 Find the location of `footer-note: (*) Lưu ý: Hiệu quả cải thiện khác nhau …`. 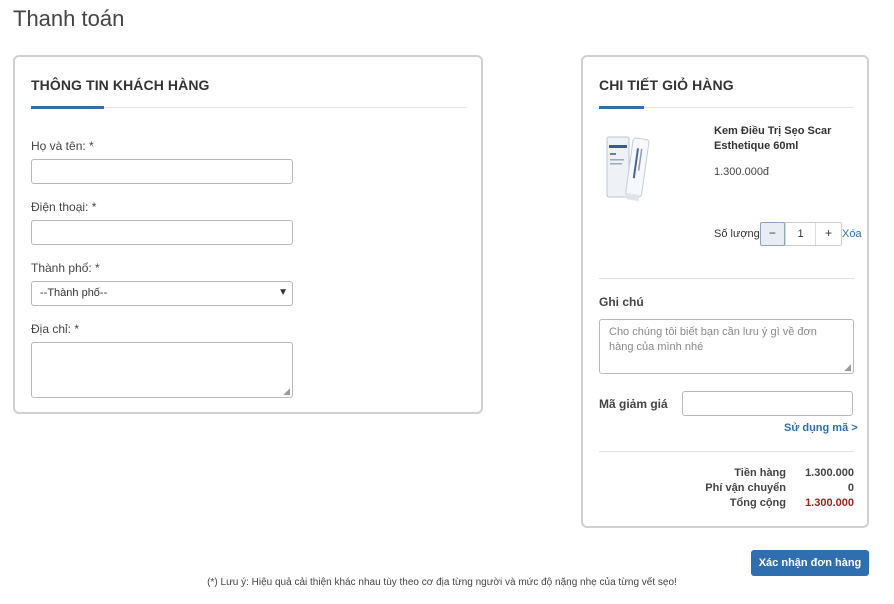

footer-note: (*) Lưu ý: Hiệu quả cải thiện khác nhau … is located at coordinates (442, 582).